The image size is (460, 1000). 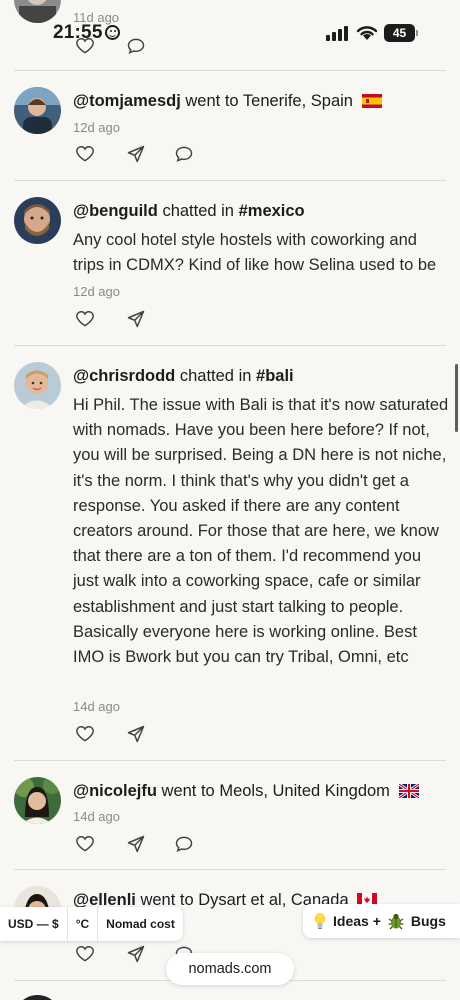 I want to click on ideas-bugs-button: Ideas + Bugs, so click(x=381, y=921).